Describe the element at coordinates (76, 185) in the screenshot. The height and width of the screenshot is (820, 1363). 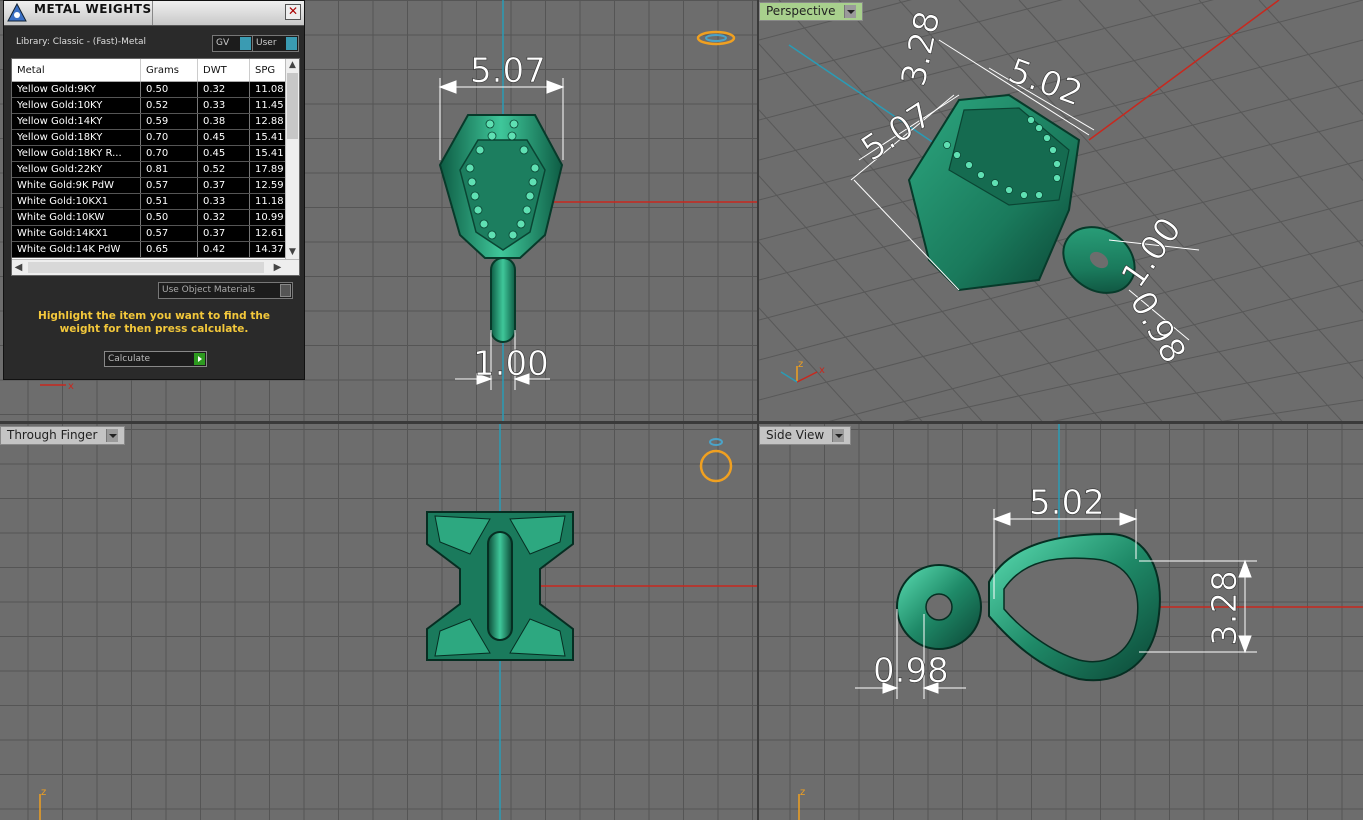
I see `table-cell: White Gold:9K PdW` at that location.